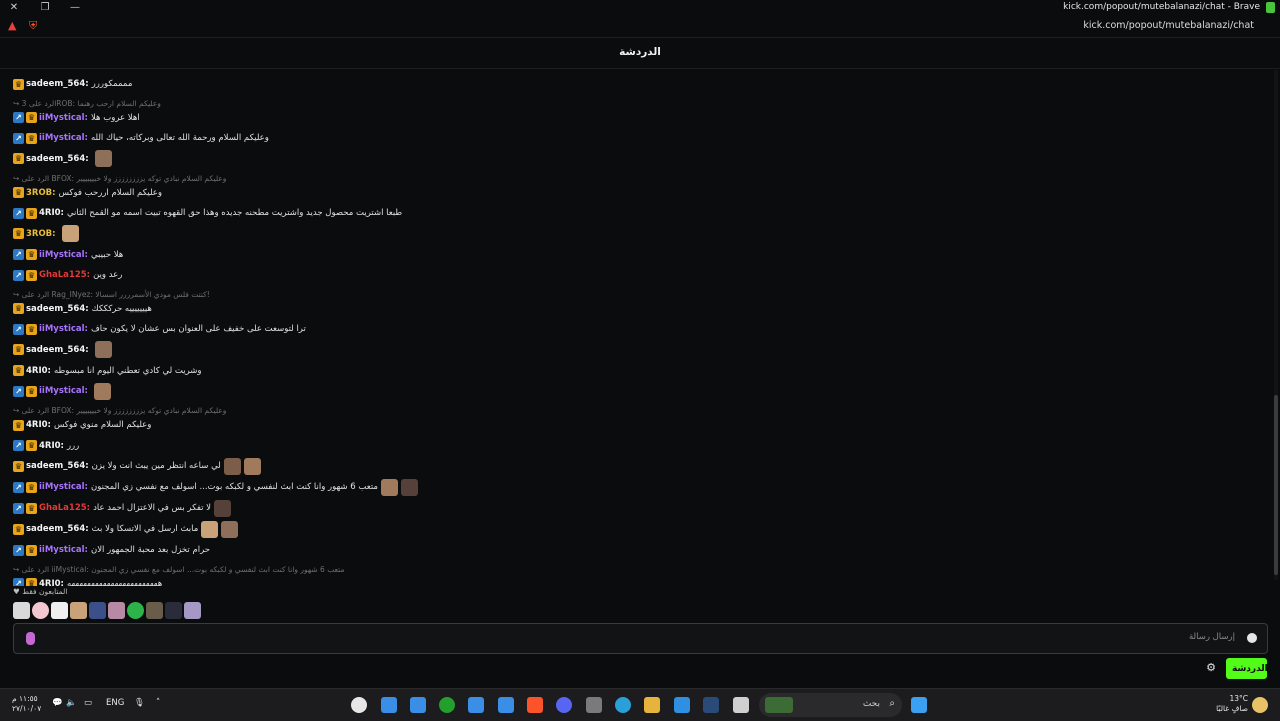 The width and height of the screenshot is (1280, 721). I want to click on microphone-icon, so click(30, 638).